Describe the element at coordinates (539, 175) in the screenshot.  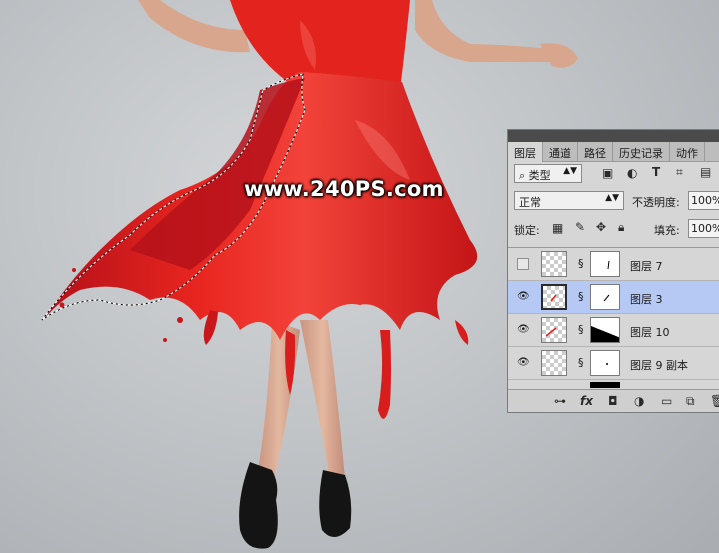
I see `filter-type-label: 类型` at that location.